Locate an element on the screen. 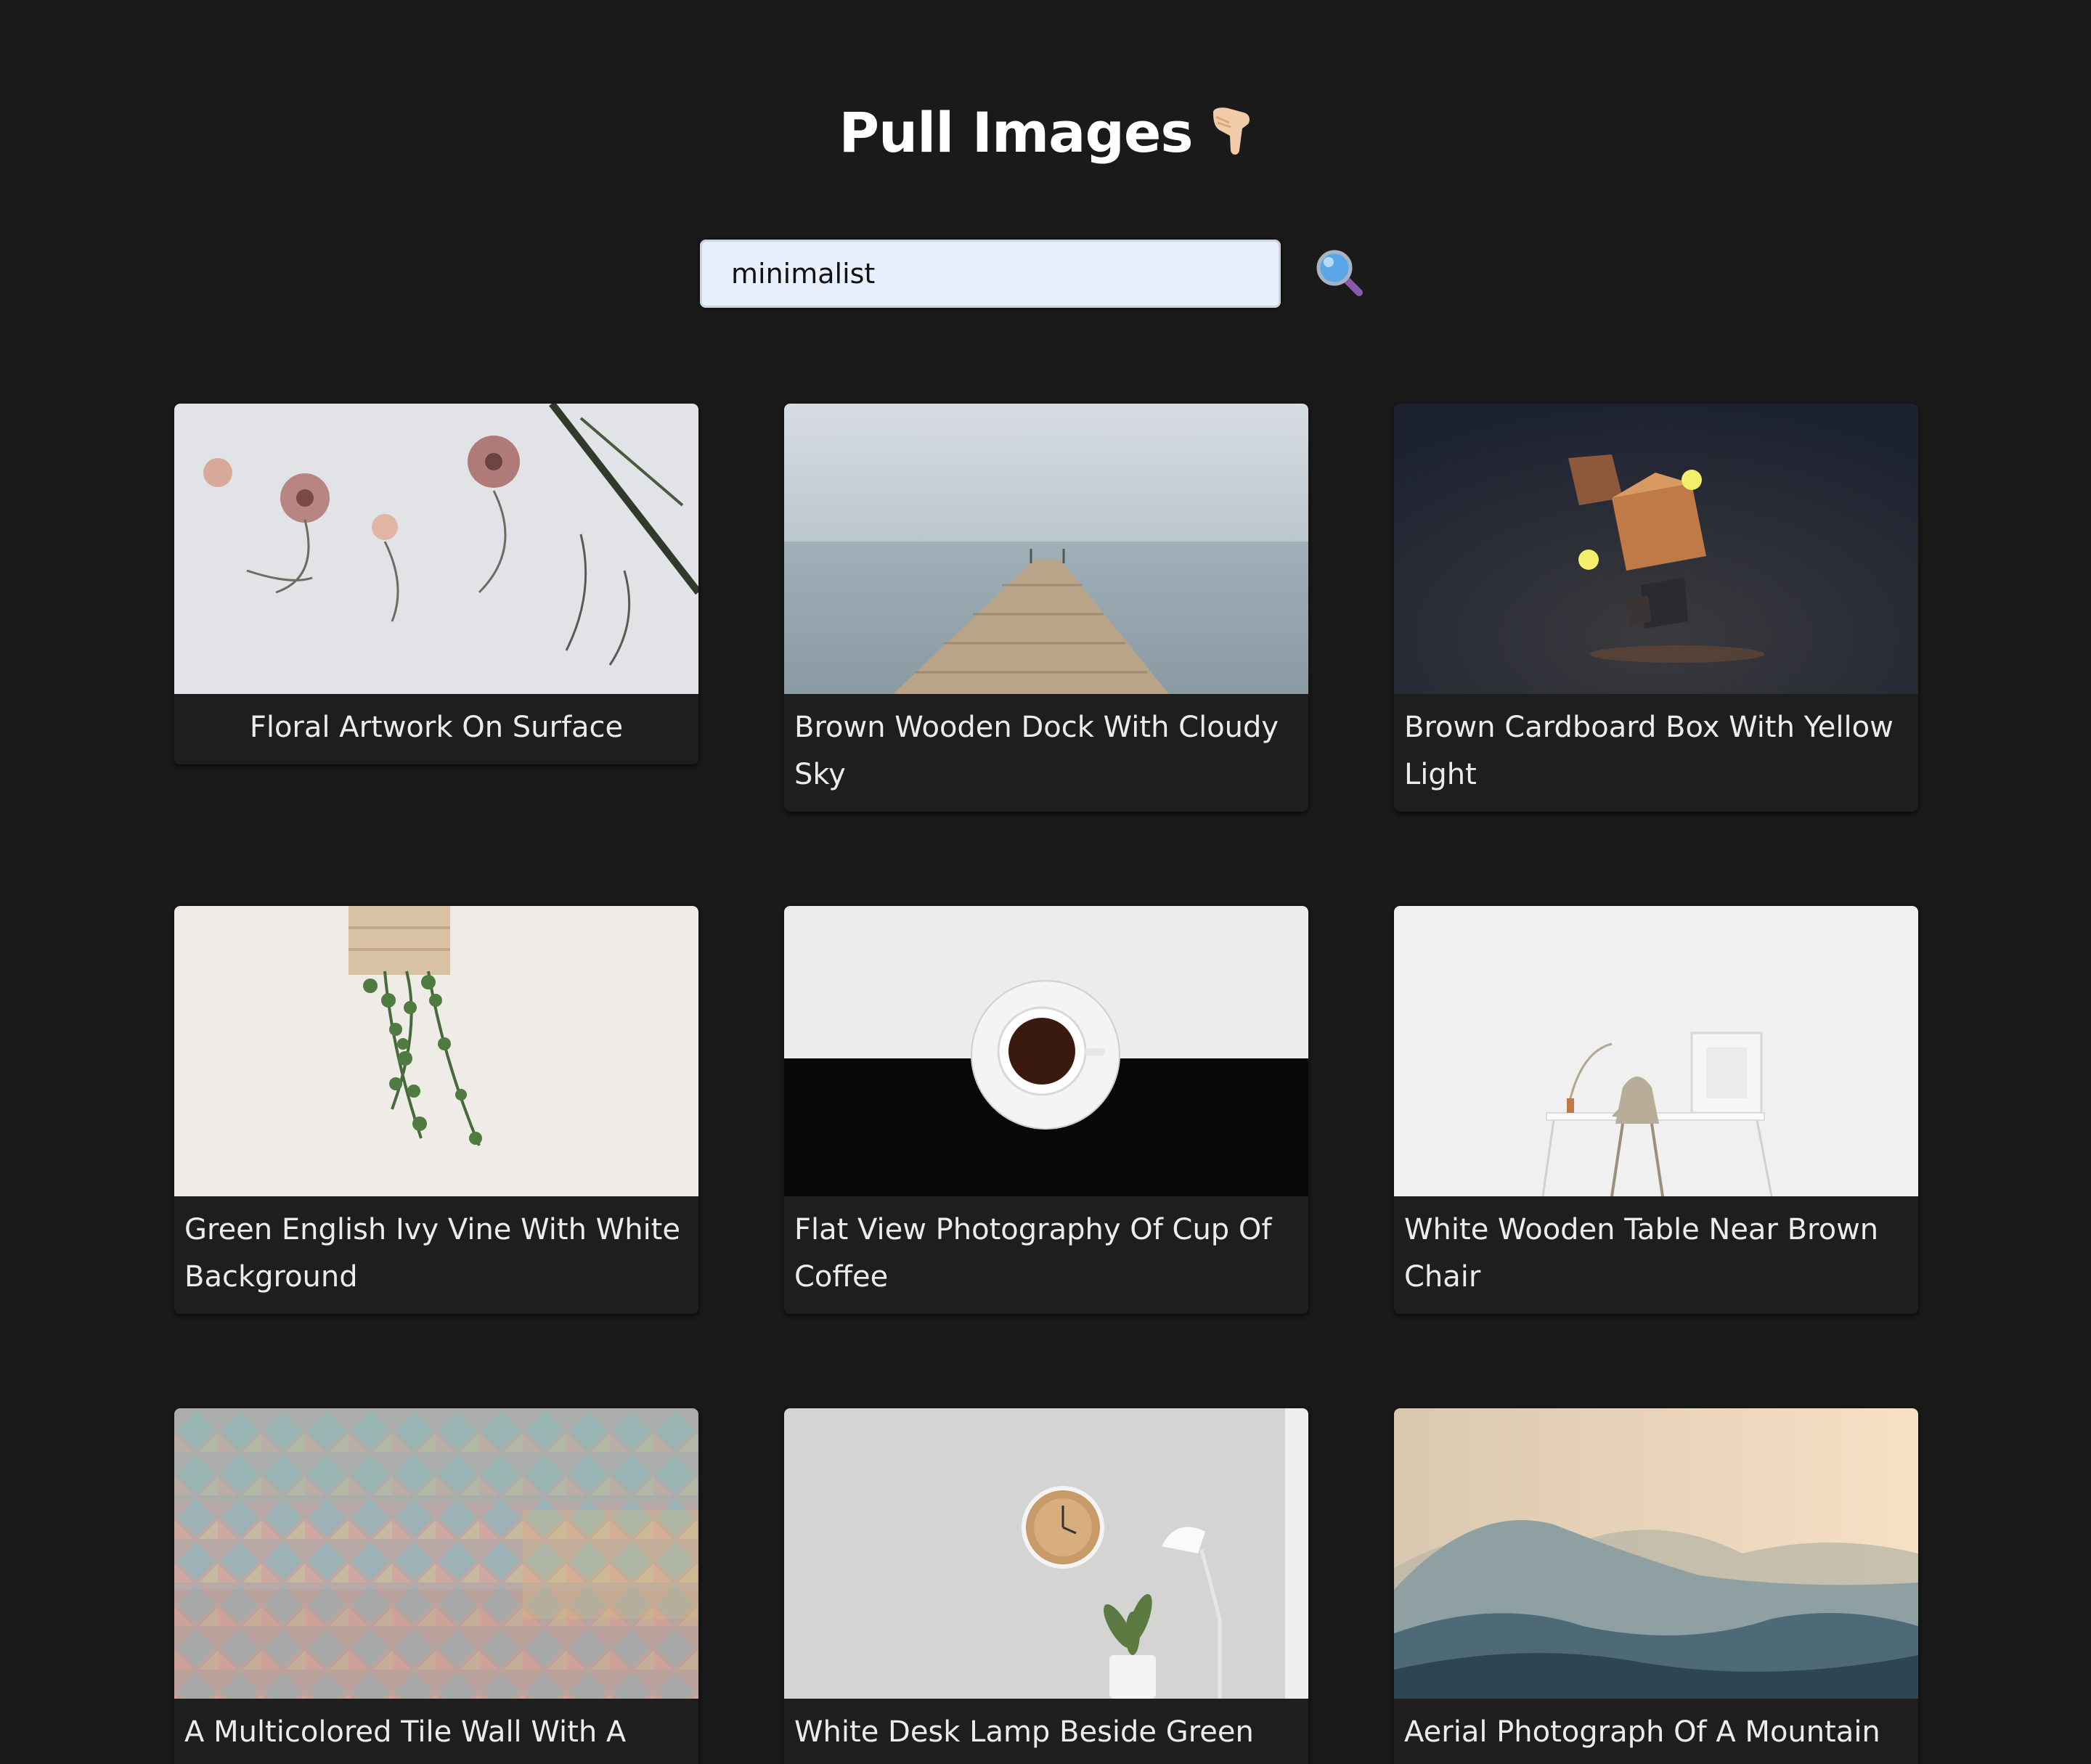  image-card: Flat View Photography Of Cup Of Coffee is located at coordinates (1046, 1110).